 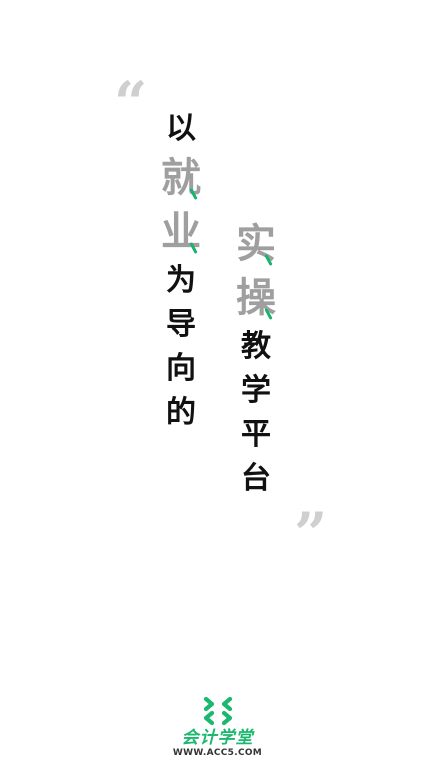 I want to click on slogan-char: 向, so click(x=181, y=376).